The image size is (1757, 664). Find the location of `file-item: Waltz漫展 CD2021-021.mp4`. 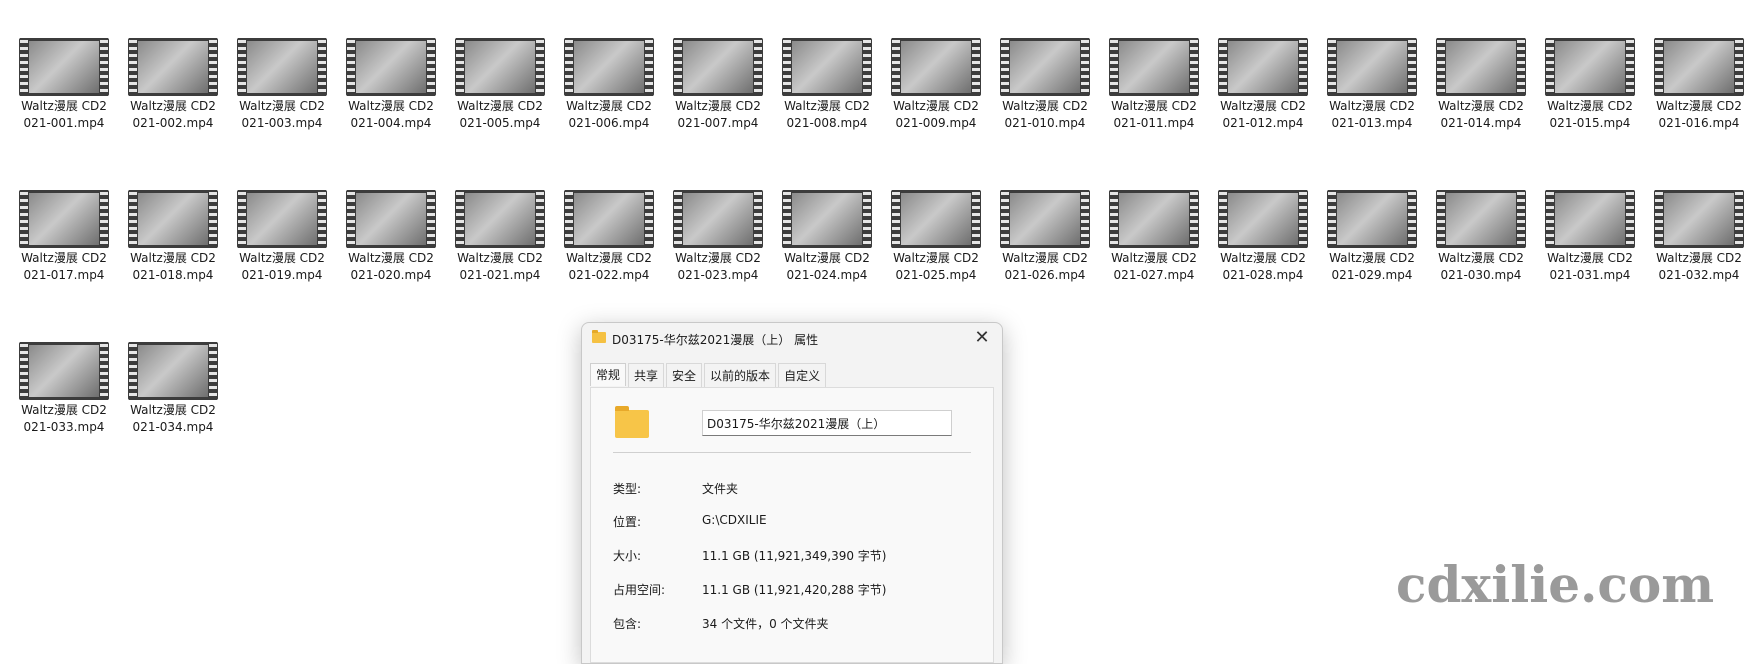

file-item: Waltz漫展 CD2021-021.mp4 is located at coordinates (500, 237).